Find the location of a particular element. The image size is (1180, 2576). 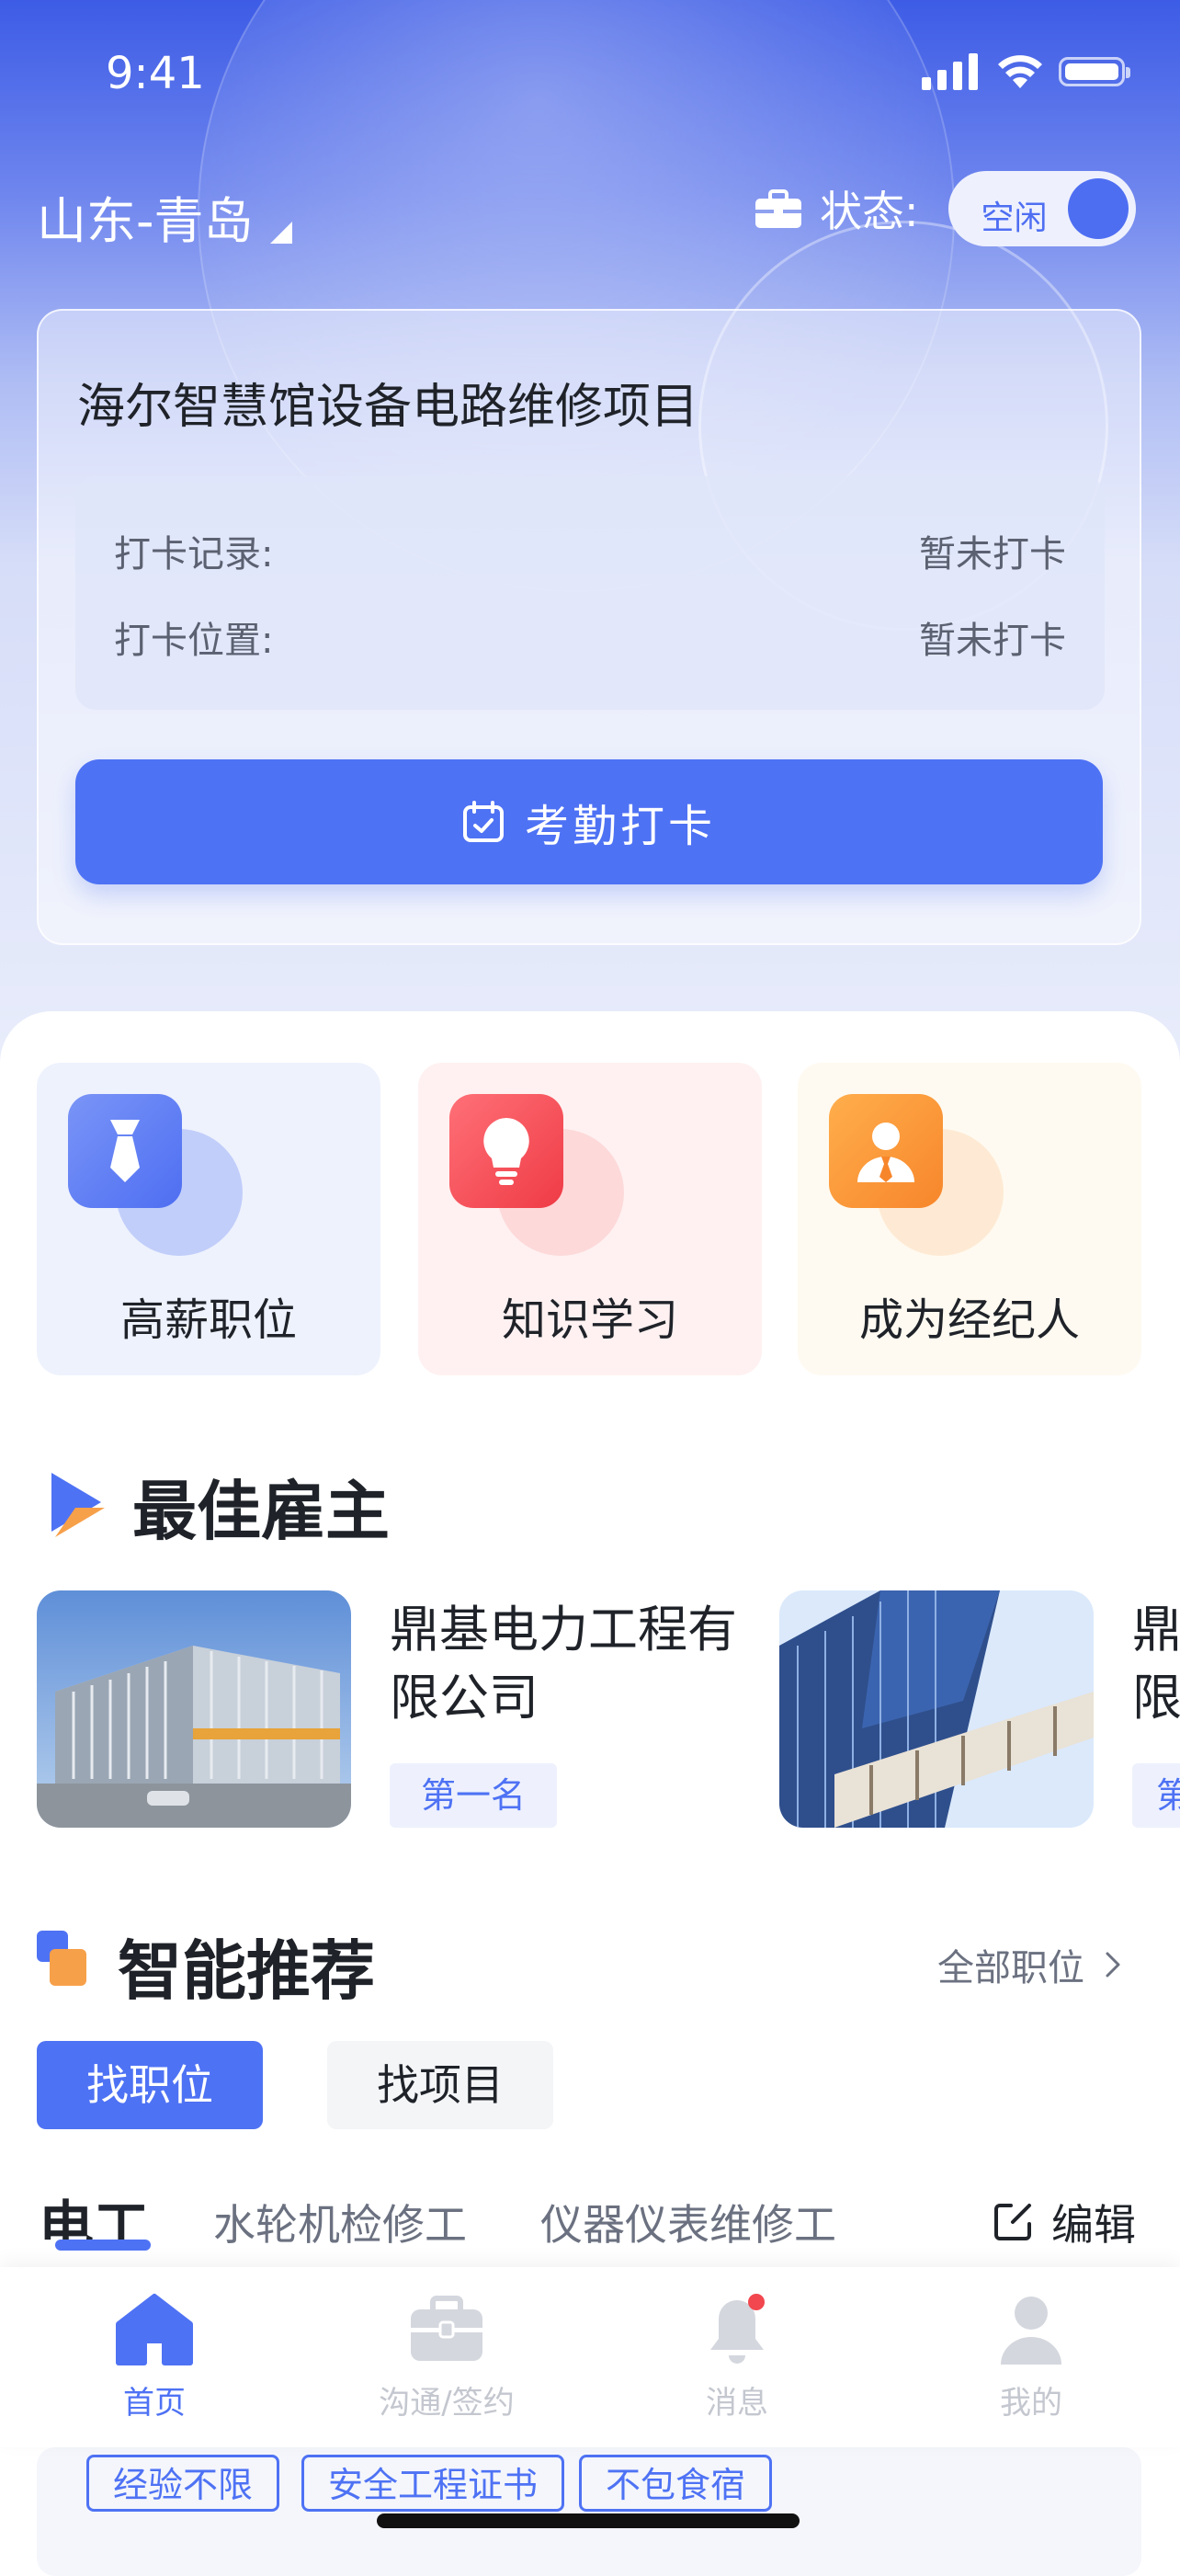

chevron-right-icon is located at coordinates (1113, 1965).